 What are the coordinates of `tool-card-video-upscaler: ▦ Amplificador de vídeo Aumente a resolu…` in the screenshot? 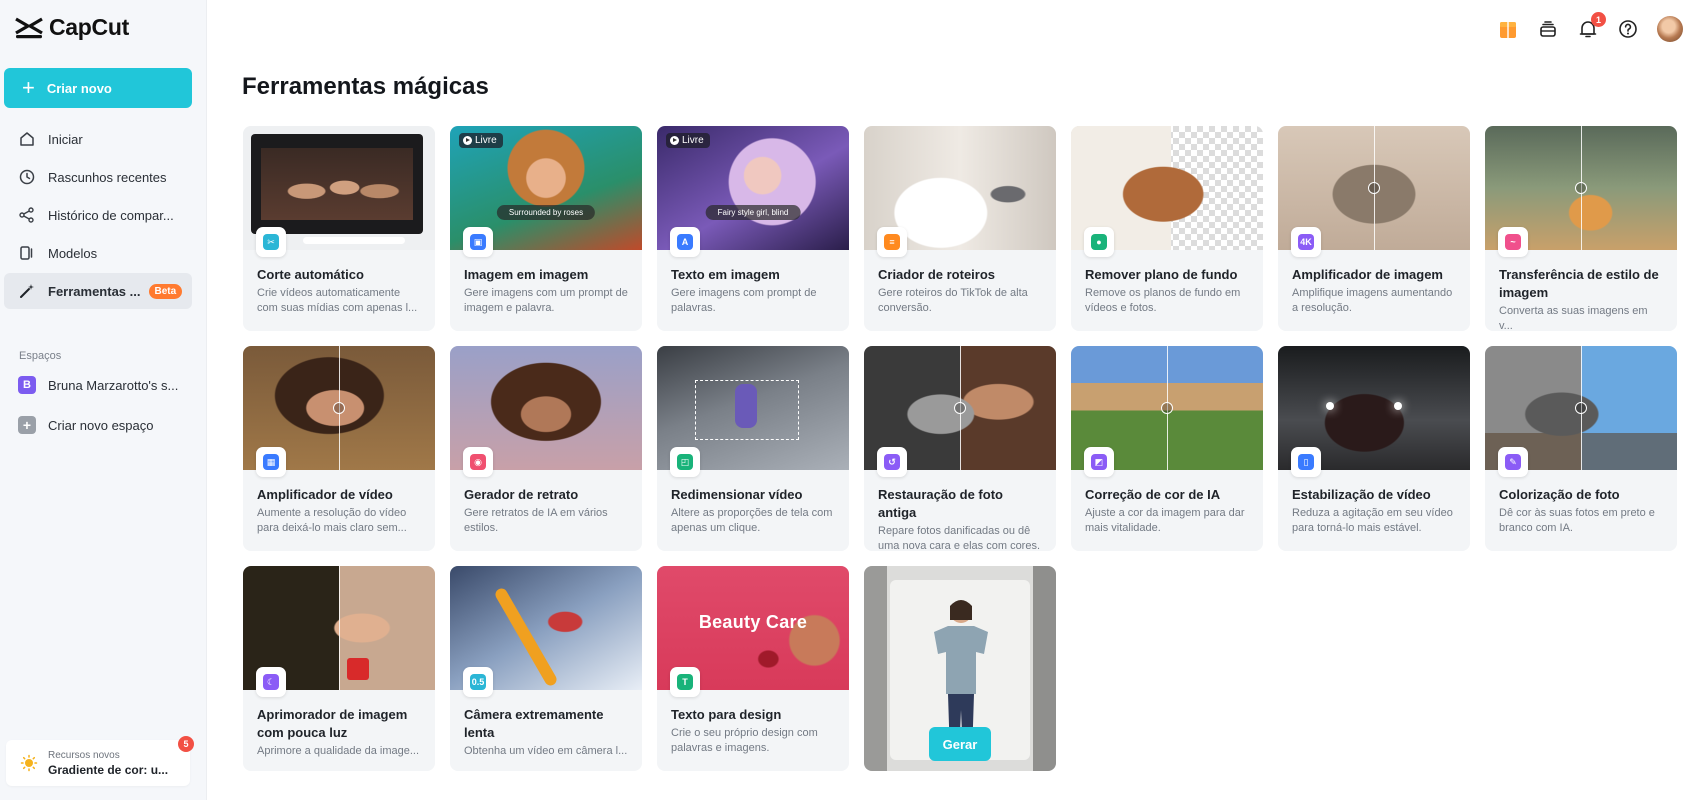 It's located at (339, 448).